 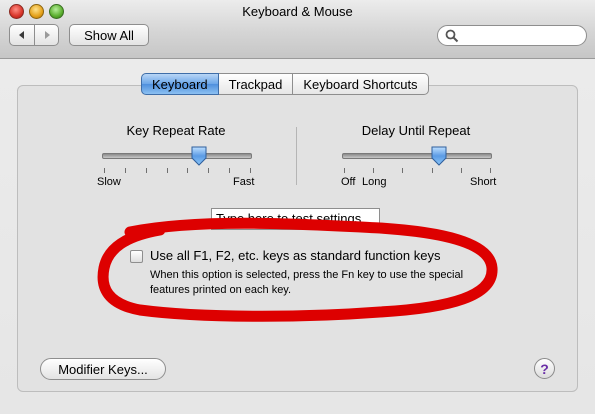 What do you see at coordinates (180, 84) in the screenshot?
I see `tab-keyboard: Keyboard` at bounding box center [180, 84].